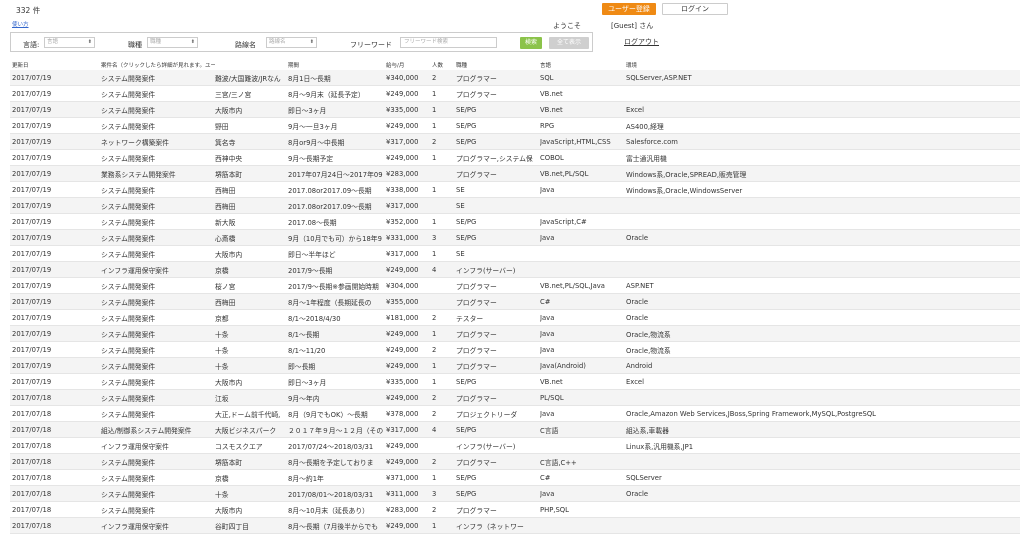  Describe the element at coordinates (277, 42) in the screenshot. I see `line-select-value: 路線名` at that location.